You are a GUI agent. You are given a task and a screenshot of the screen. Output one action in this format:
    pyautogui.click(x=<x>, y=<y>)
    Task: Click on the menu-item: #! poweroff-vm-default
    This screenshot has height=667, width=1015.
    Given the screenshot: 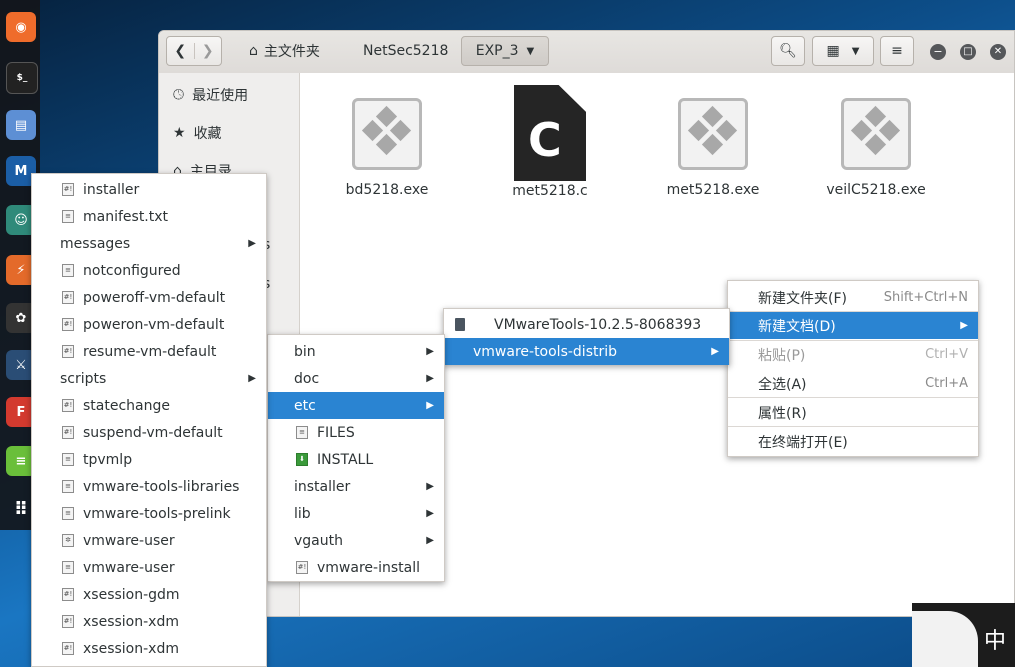 What is the action you would take?
    pyautogui.click(x=149, y=297)
    